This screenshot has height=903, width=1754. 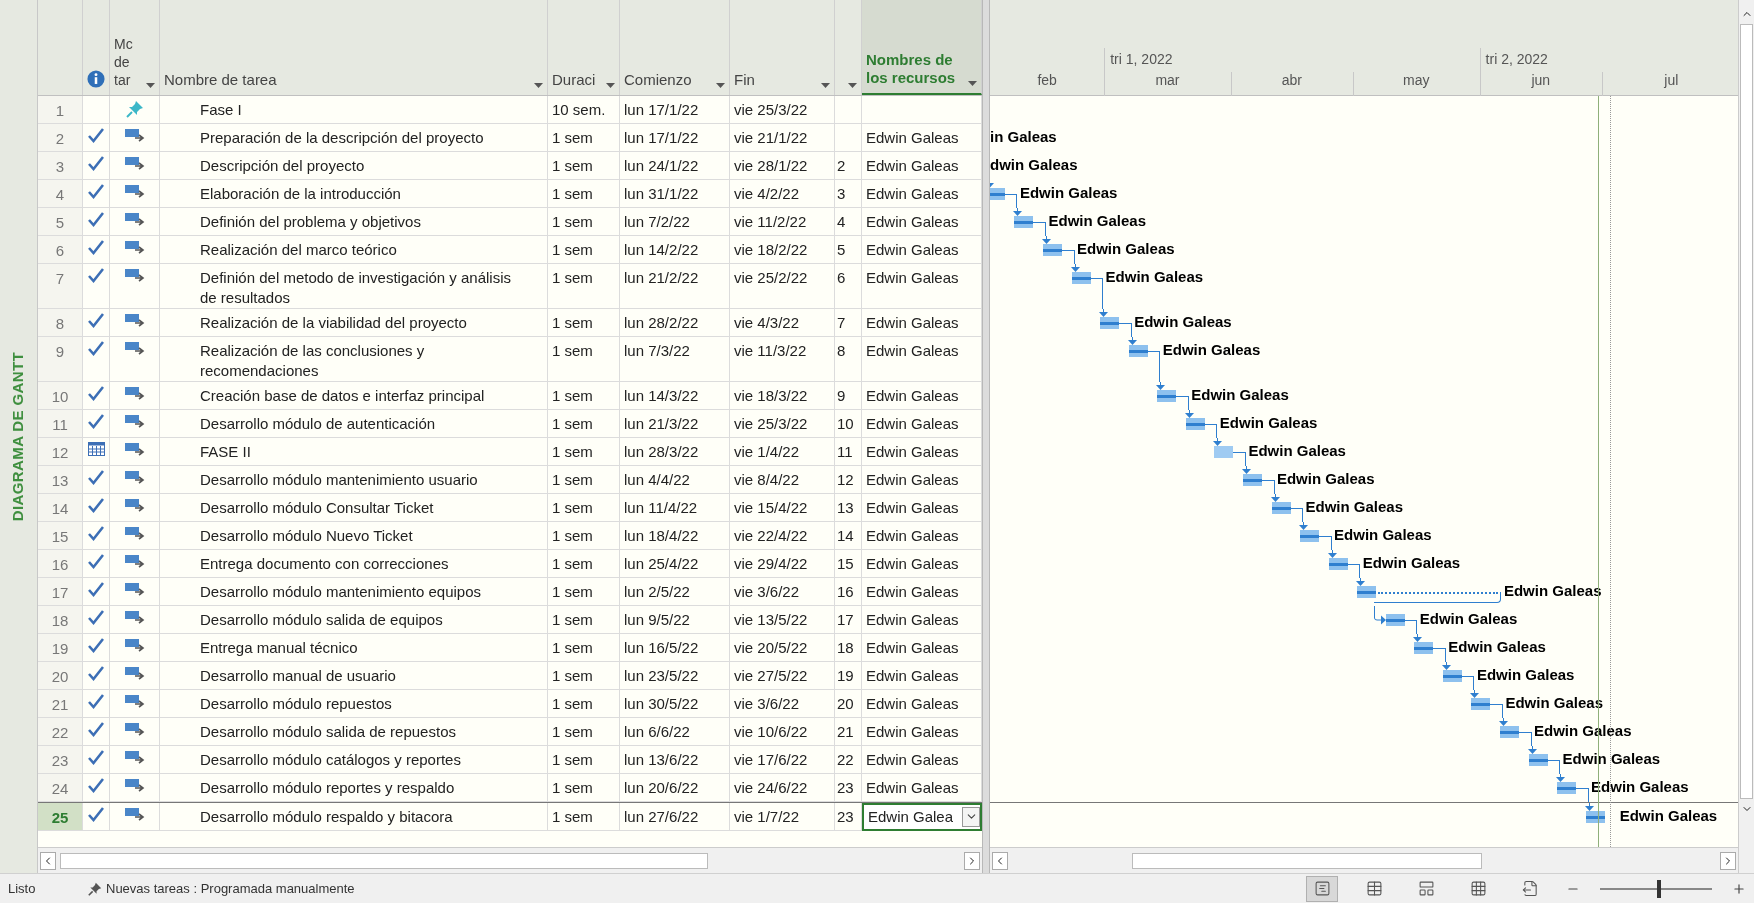 I want to click on table-cell: Desarrollo módulo mantenimiento equipos, so click(x=354, y=592).